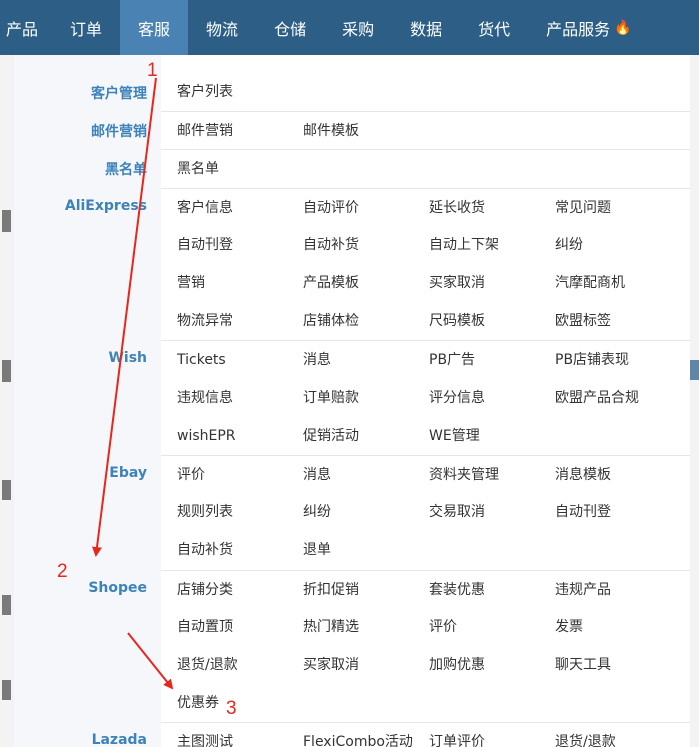 The width and height of the screenshot is (699, 747). I want to click on menu-row: 客户信息 自动评价 延长收货 常见问题, so click(425, 207).